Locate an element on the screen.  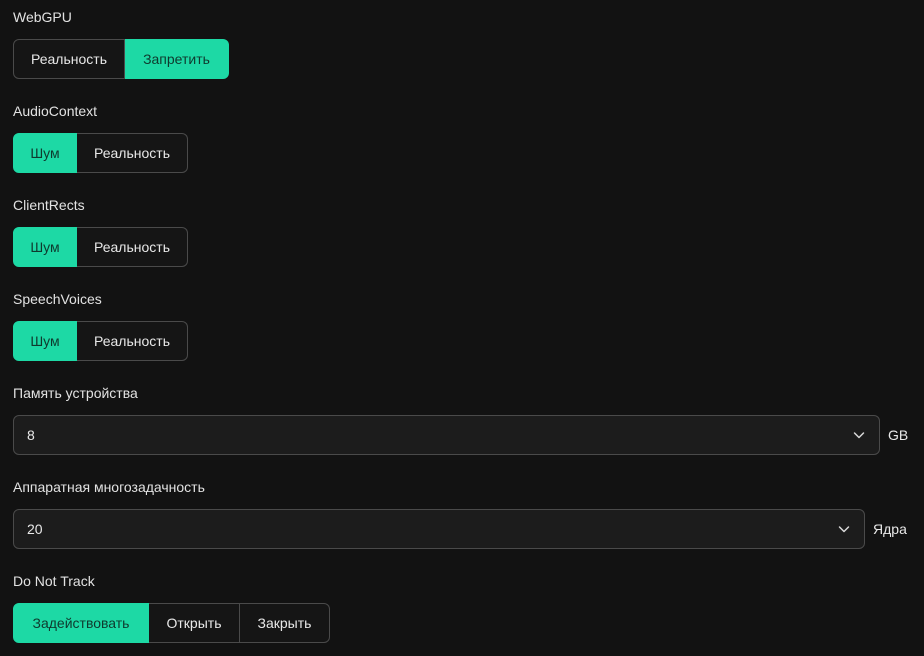
audiocontext-toggle-group: Шум Реальность is located at coordinates (100, 153).